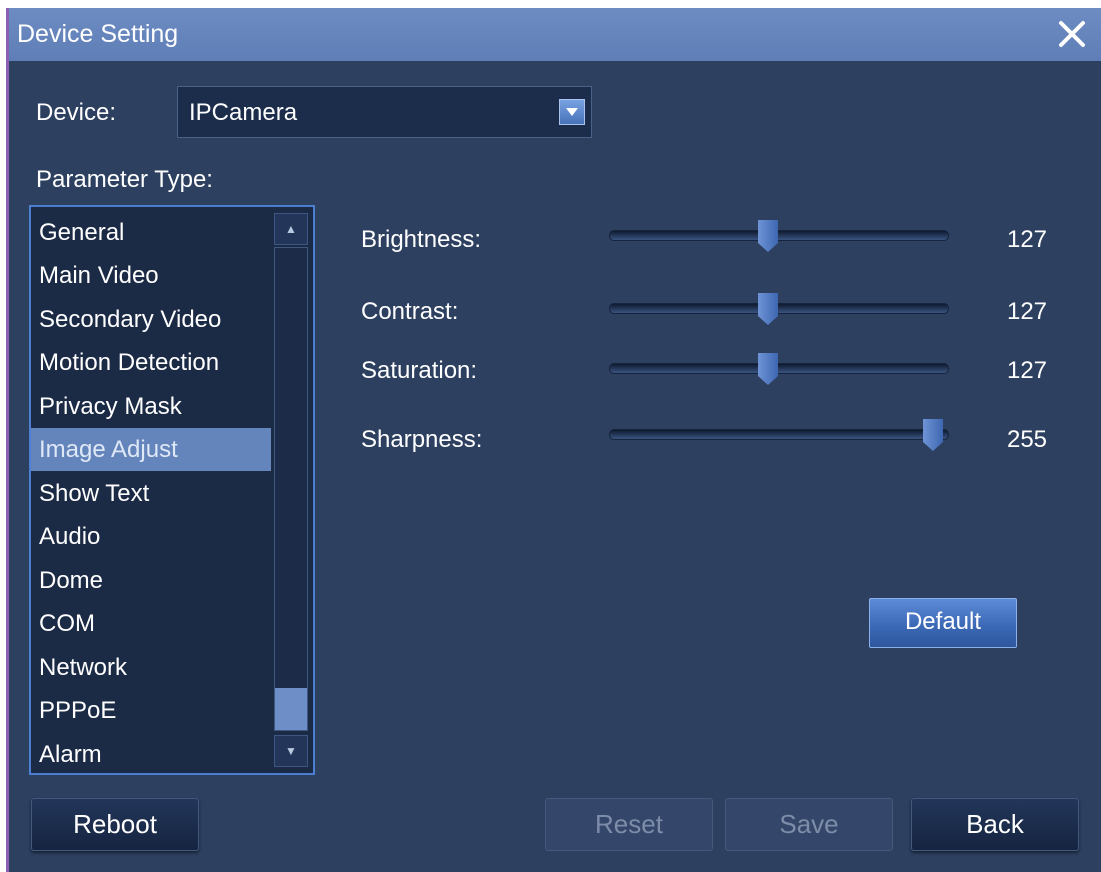 This screenshot has width=1101, height=872. What do you see at coordinates (98, 34) in the screenshot?
I see `window-title: Device Setting` at bounding box center [98, 34].